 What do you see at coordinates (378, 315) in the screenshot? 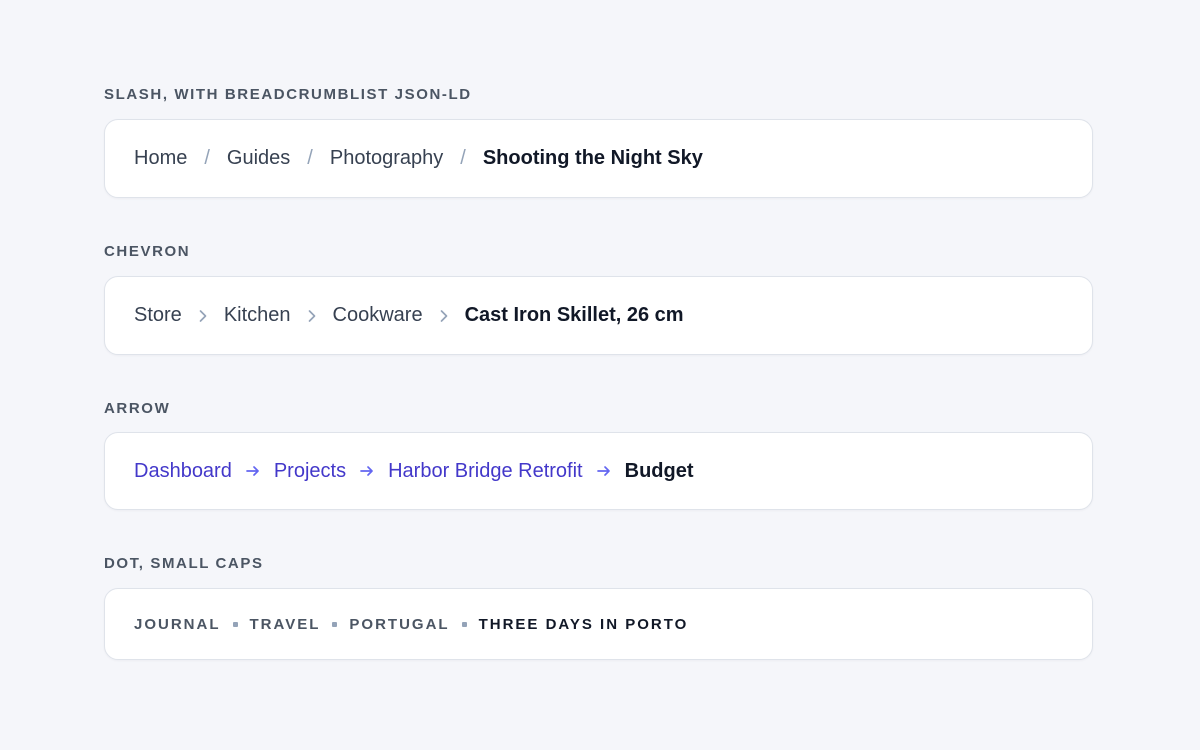
I see `breadcrumb-item-cookware: Cookware` at bounding box center [378, 315].